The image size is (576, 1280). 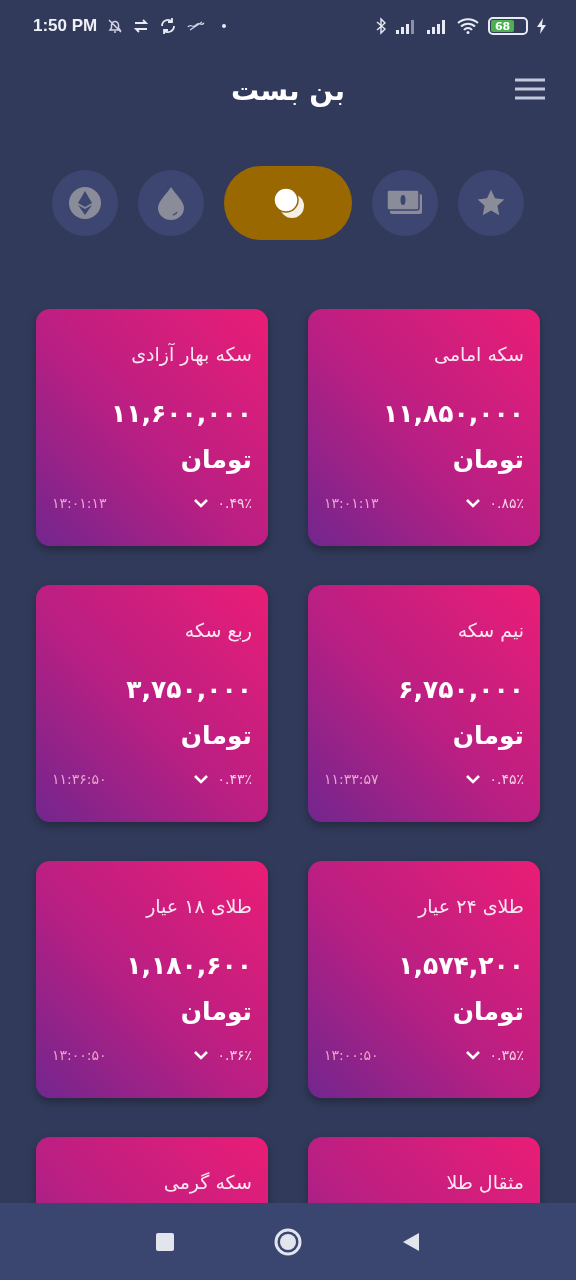 What do you see at coordinates (188, 713) in the screenshot?
I see `price-text: ۳,۷۵۰,۰۰۰ تومان` at bounding box center [188, 713].